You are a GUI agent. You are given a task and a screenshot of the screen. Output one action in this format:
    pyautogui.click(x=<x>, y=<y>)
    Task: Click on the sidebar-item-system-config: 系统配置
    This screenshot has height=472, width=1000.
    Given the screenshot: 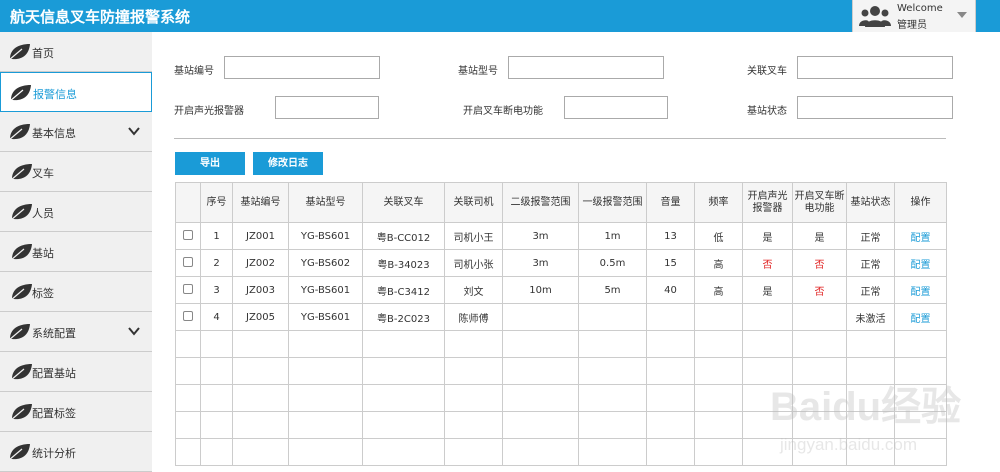 What is the action you would take?
    pyautogui.click(x=76, y=332)
    